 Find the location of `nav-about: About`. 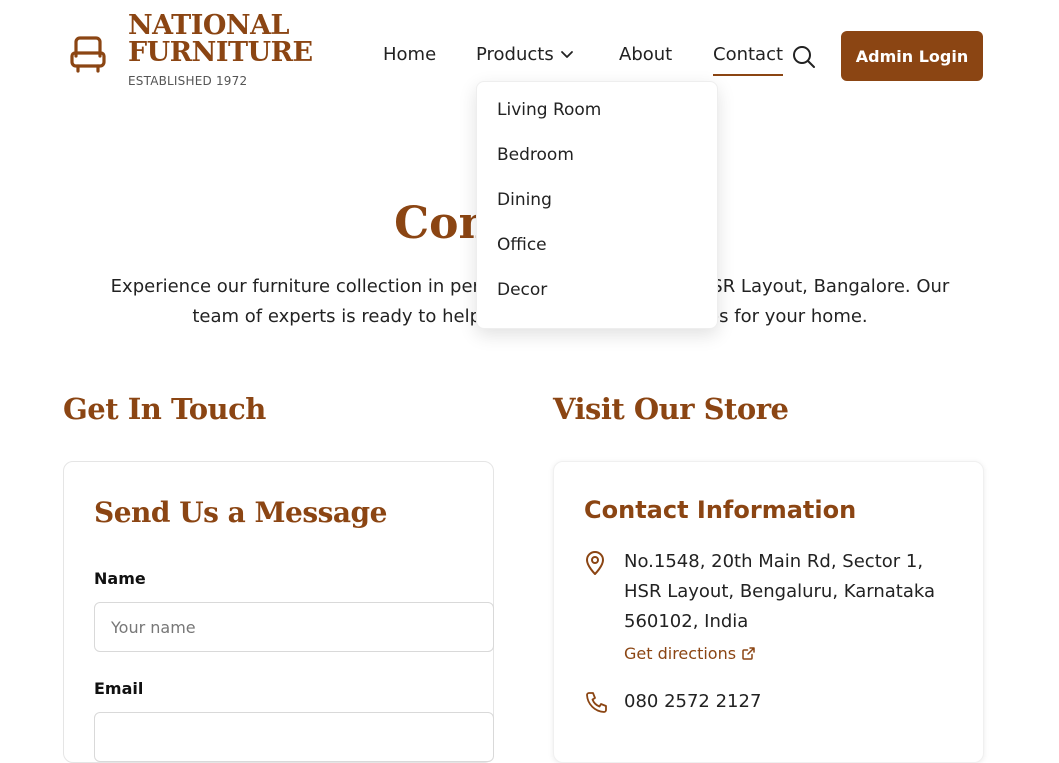

nav-about: About is located at coordinates (645, 58).